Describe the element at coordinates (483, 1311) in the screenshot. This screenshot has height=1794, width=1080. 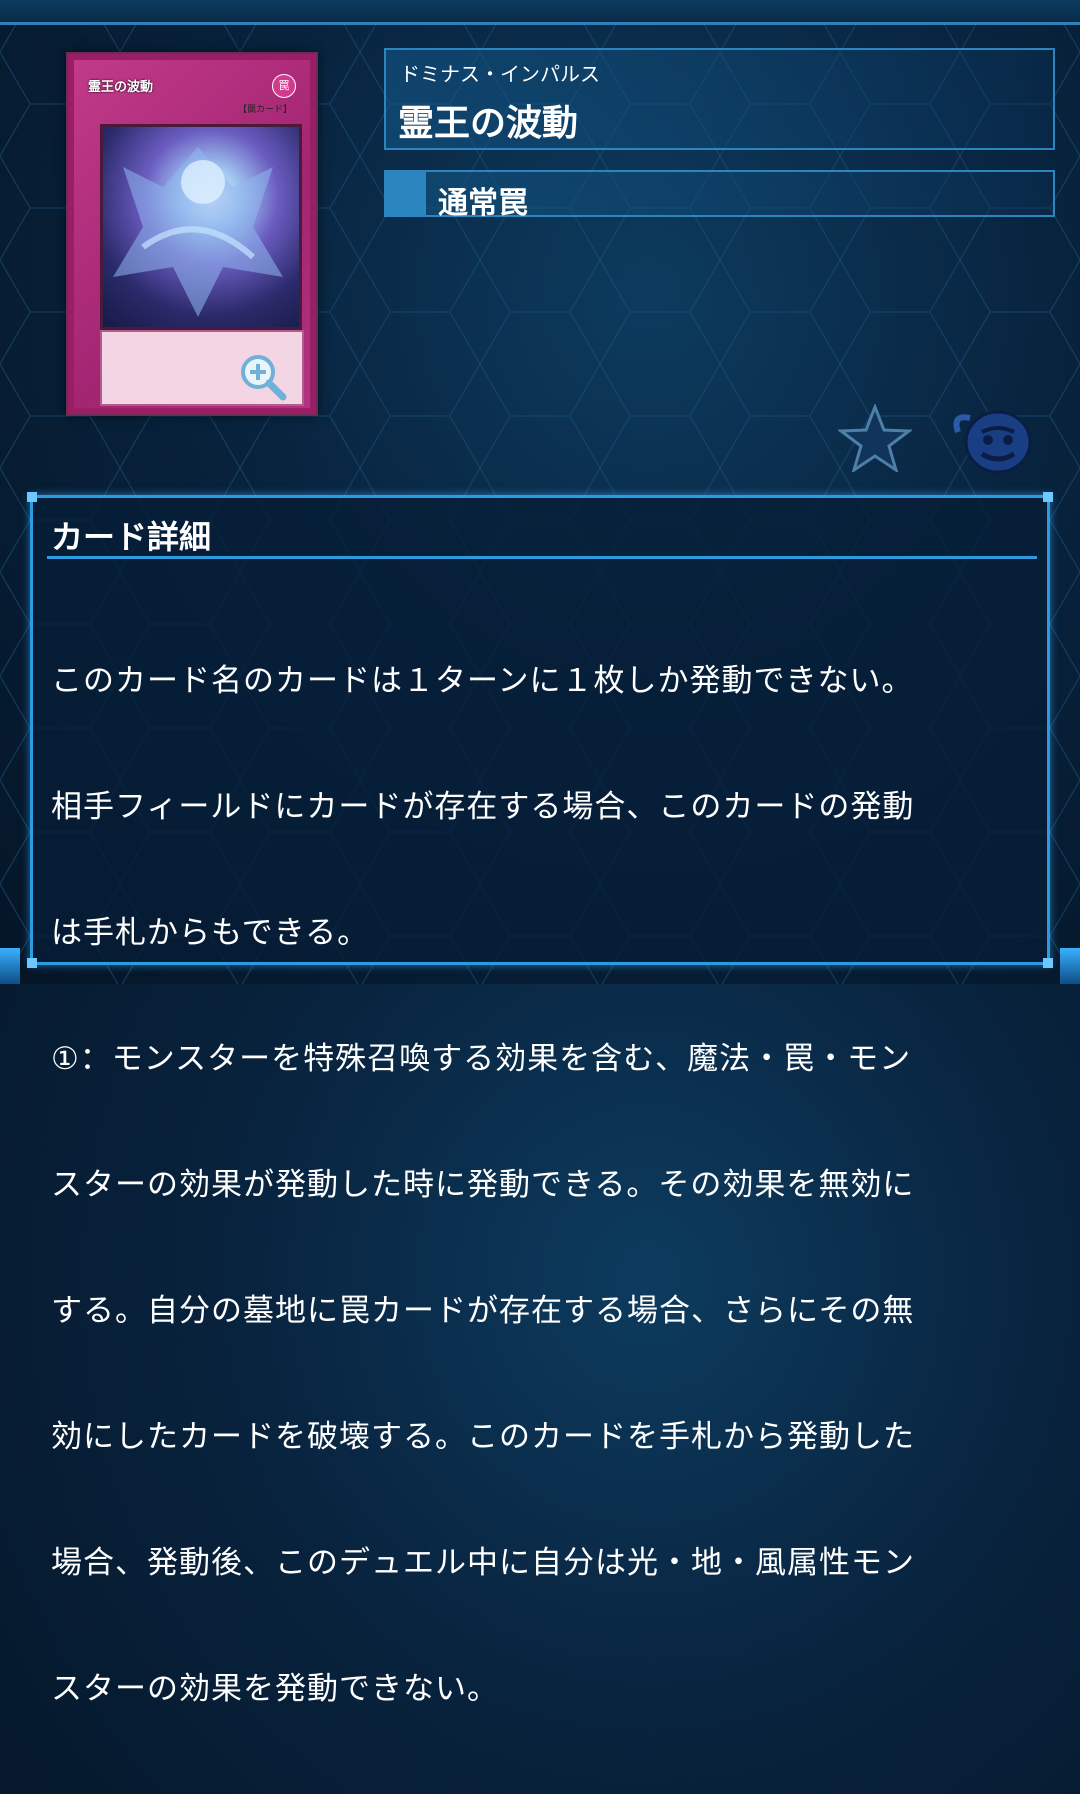
I see `effect-line: する。自分の墓地に罠カードが存在する場合、さらにその無` at that location.